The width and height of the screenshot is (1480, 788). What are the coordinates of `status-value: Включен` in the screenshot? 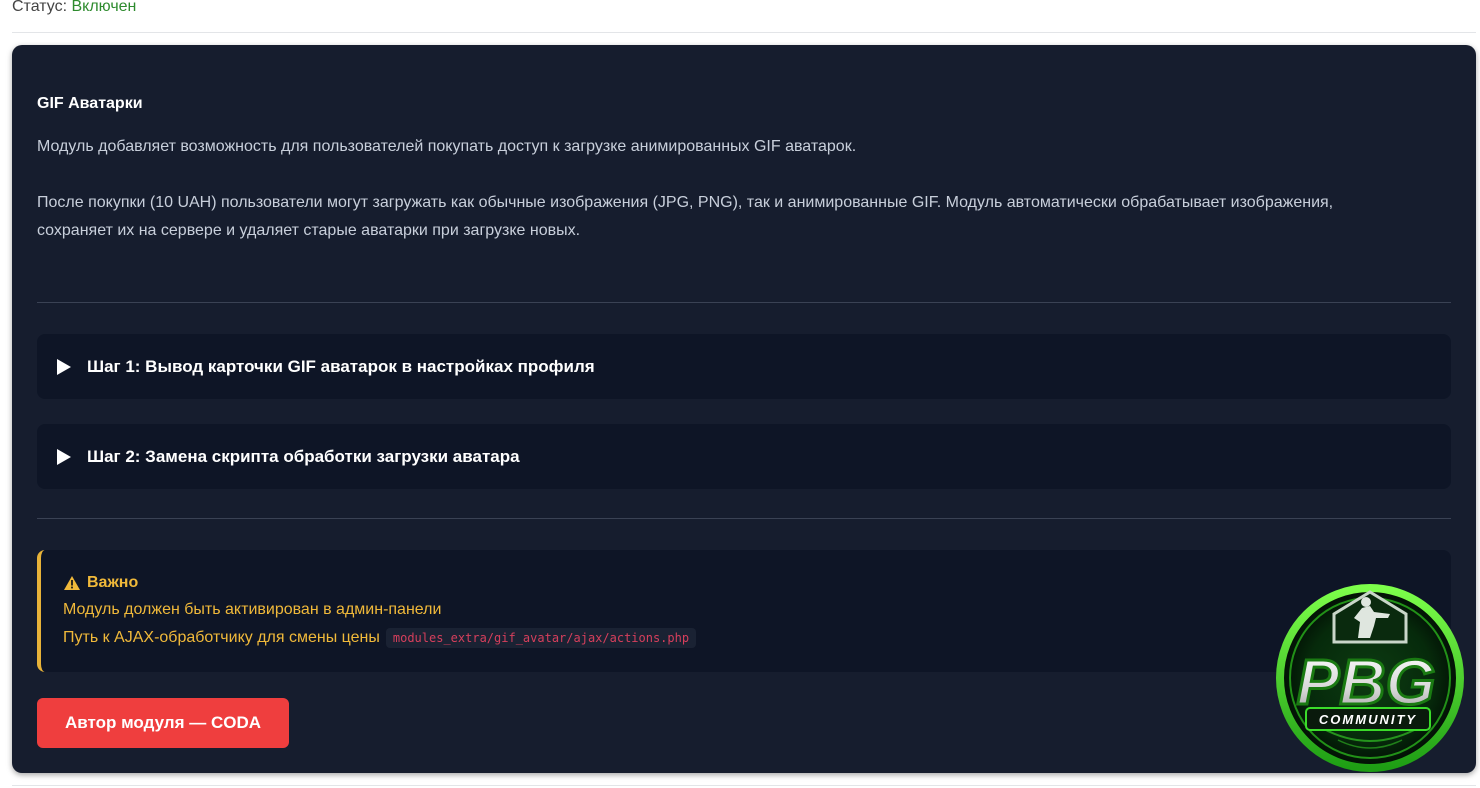 It's located at (104, 7).